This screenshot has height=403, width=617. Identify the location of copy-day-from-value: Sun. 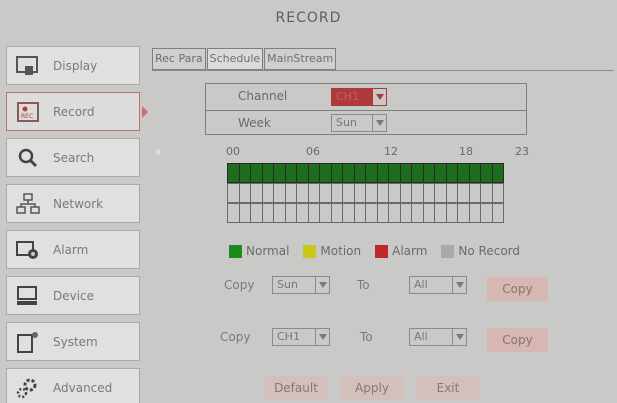
(287, 284).